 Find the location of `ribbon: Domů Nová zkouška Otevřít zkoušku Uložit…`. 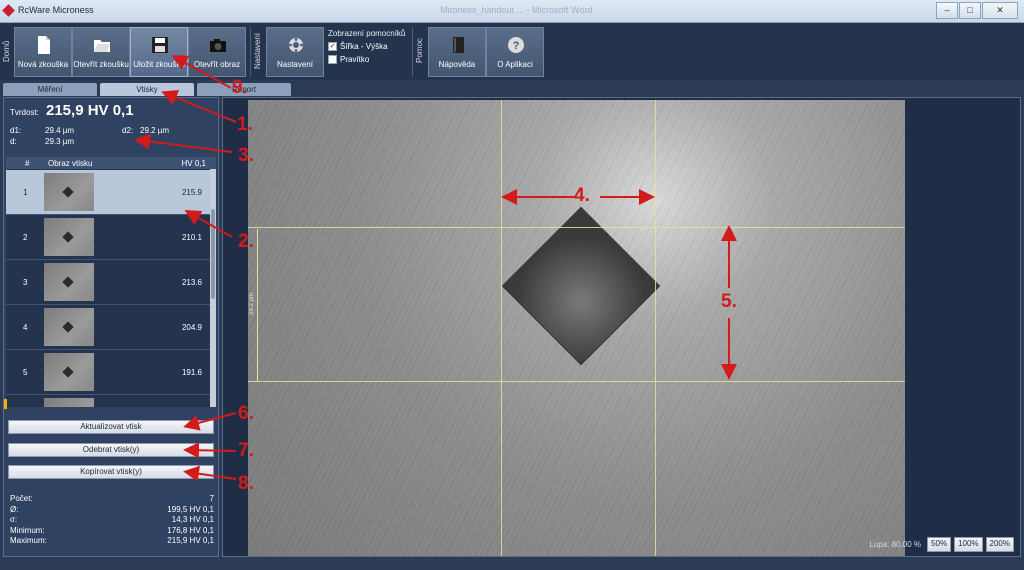

ribbon: Domů Nová zkouška Otevřít zkoušku Uložit… is located at coordinates (512, 51).